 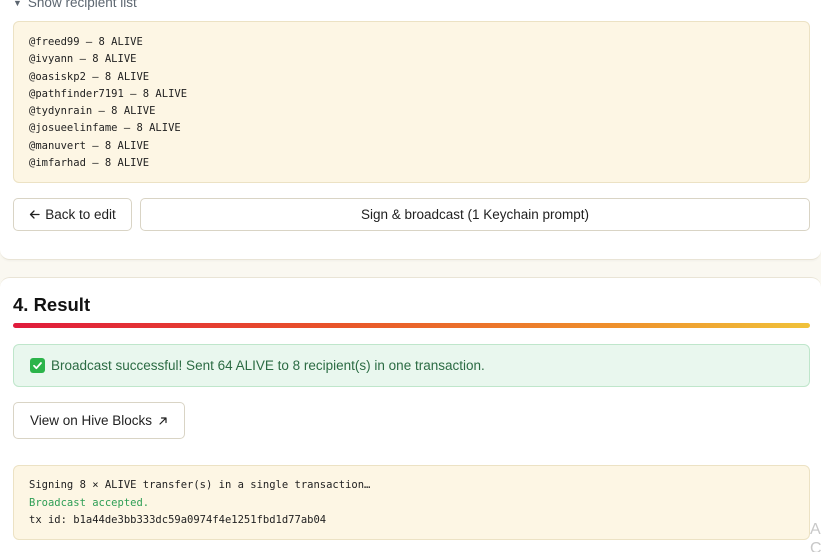 What do you see at coordinates (411, 325) in the screenshot?
I see `result-gradient-bar` at bounding box center [411, 325].